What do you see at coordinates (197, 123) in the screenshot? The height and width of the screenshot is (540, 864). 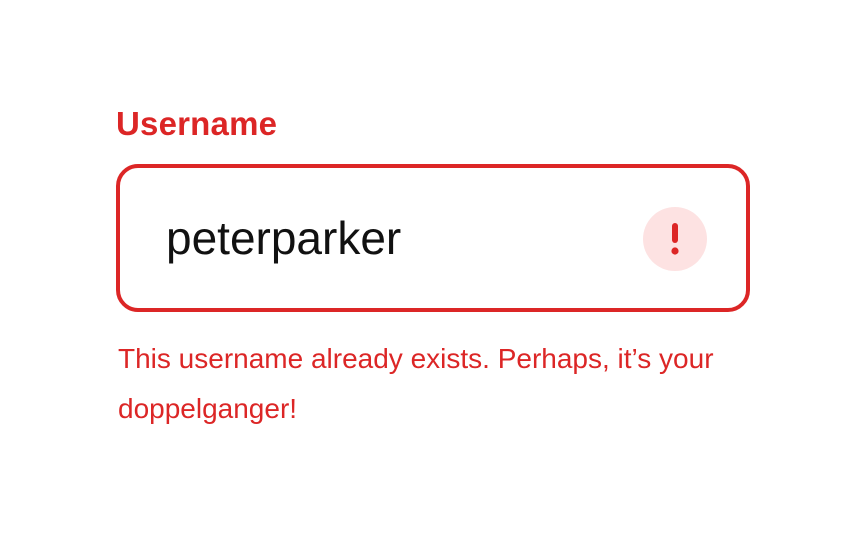 I see `username-label: Username` at bounding box center [197, 123].